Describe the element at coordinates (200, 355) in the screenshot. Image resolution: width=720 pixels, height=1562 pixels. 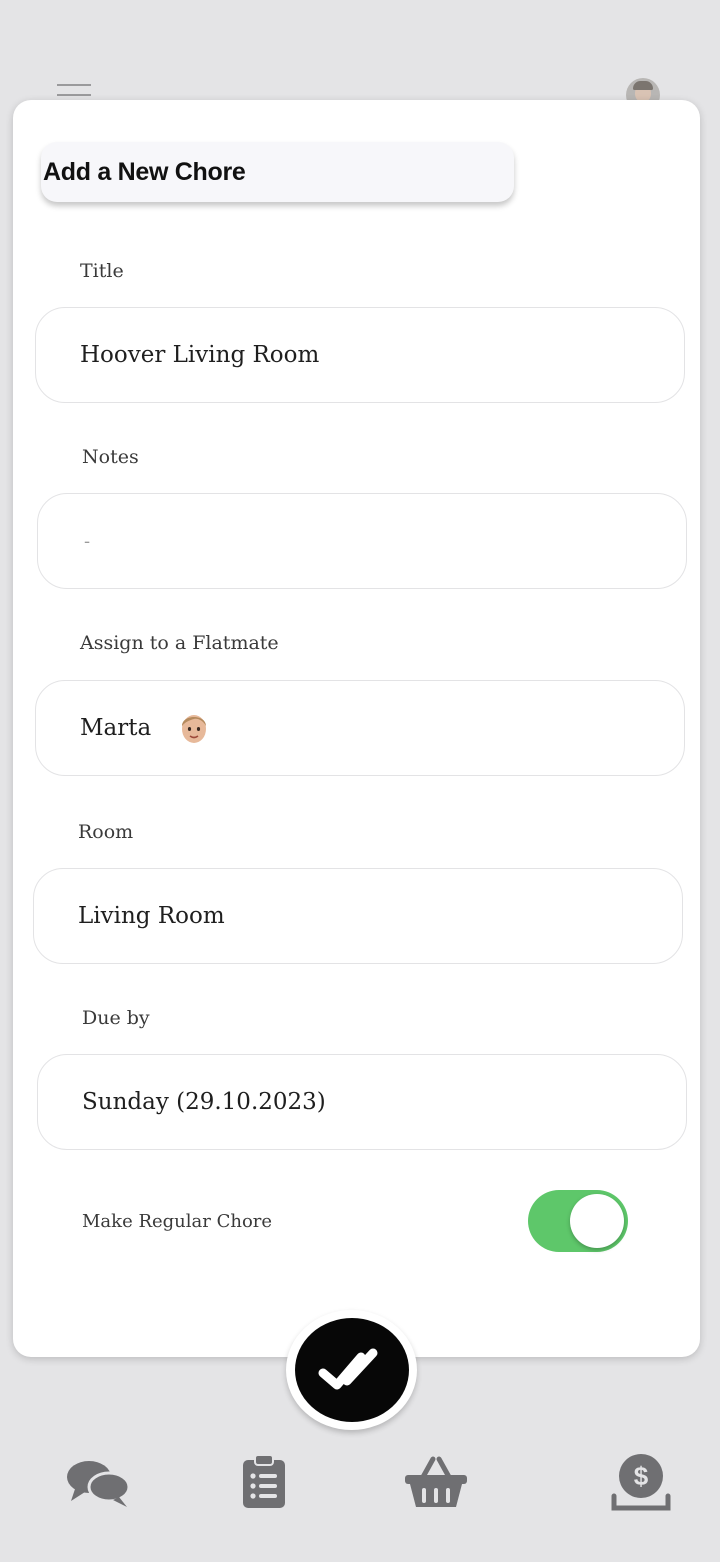
I see `title-value: Hoover Living Room` at that location.